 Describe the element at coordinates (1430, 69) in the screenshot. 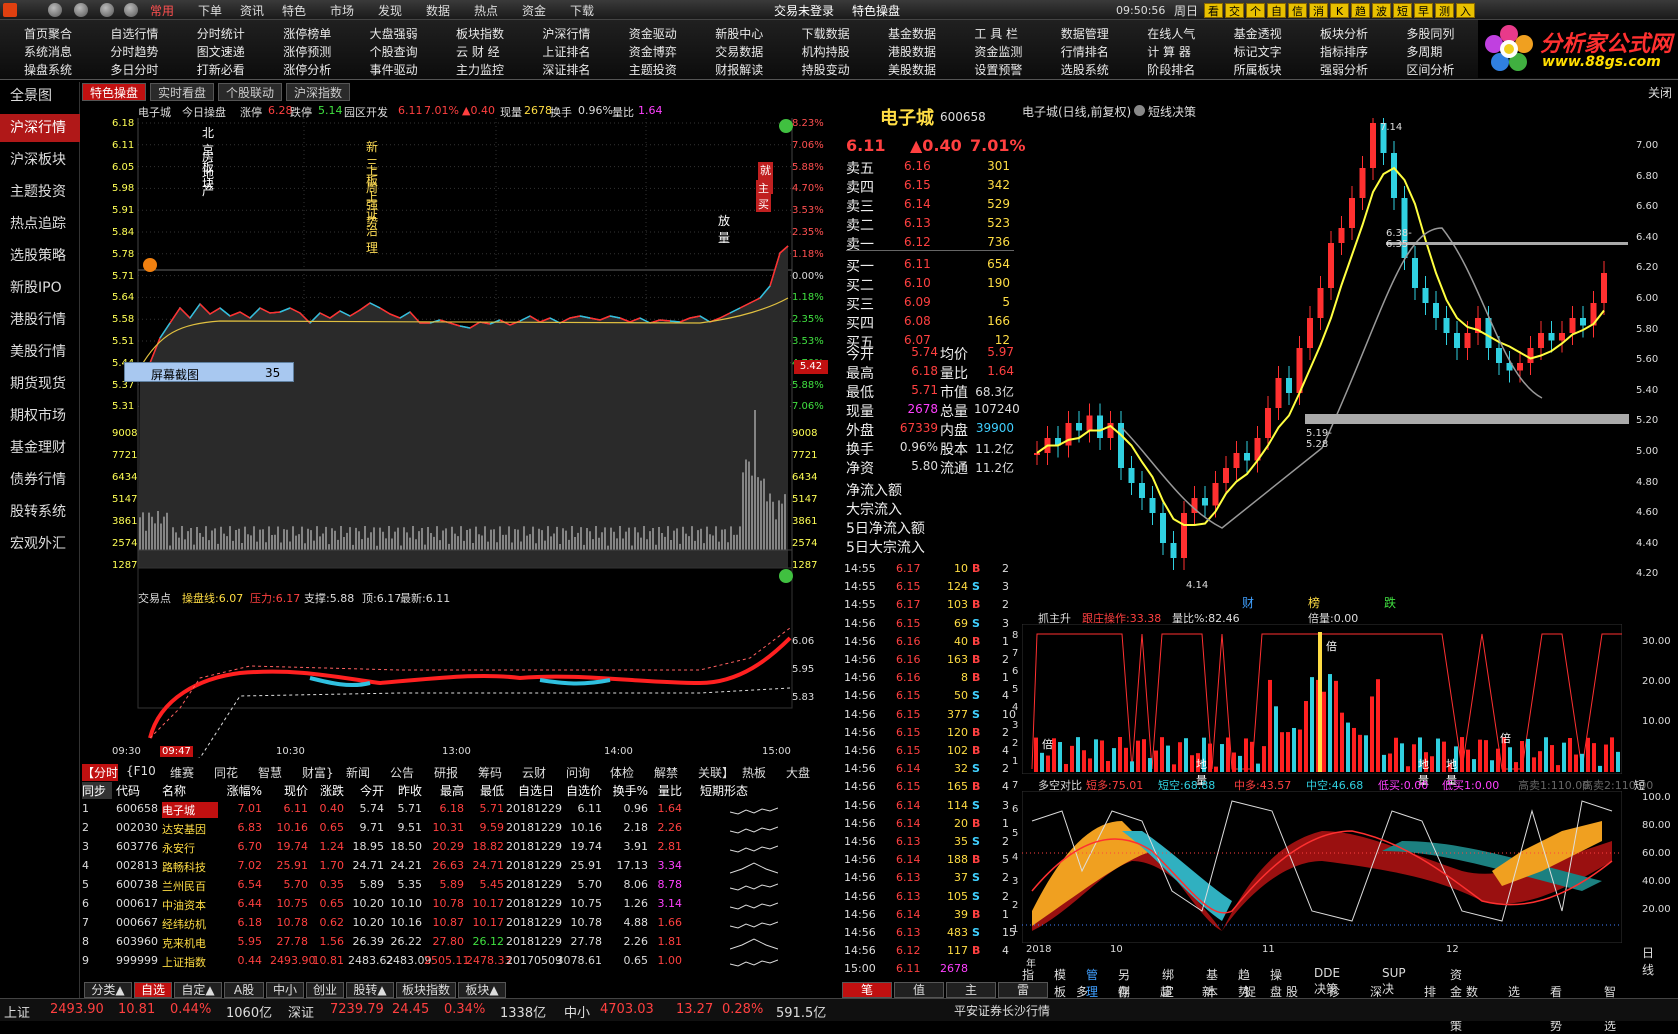

I see `toolbar-item-2-16: 区间分析` at that location.